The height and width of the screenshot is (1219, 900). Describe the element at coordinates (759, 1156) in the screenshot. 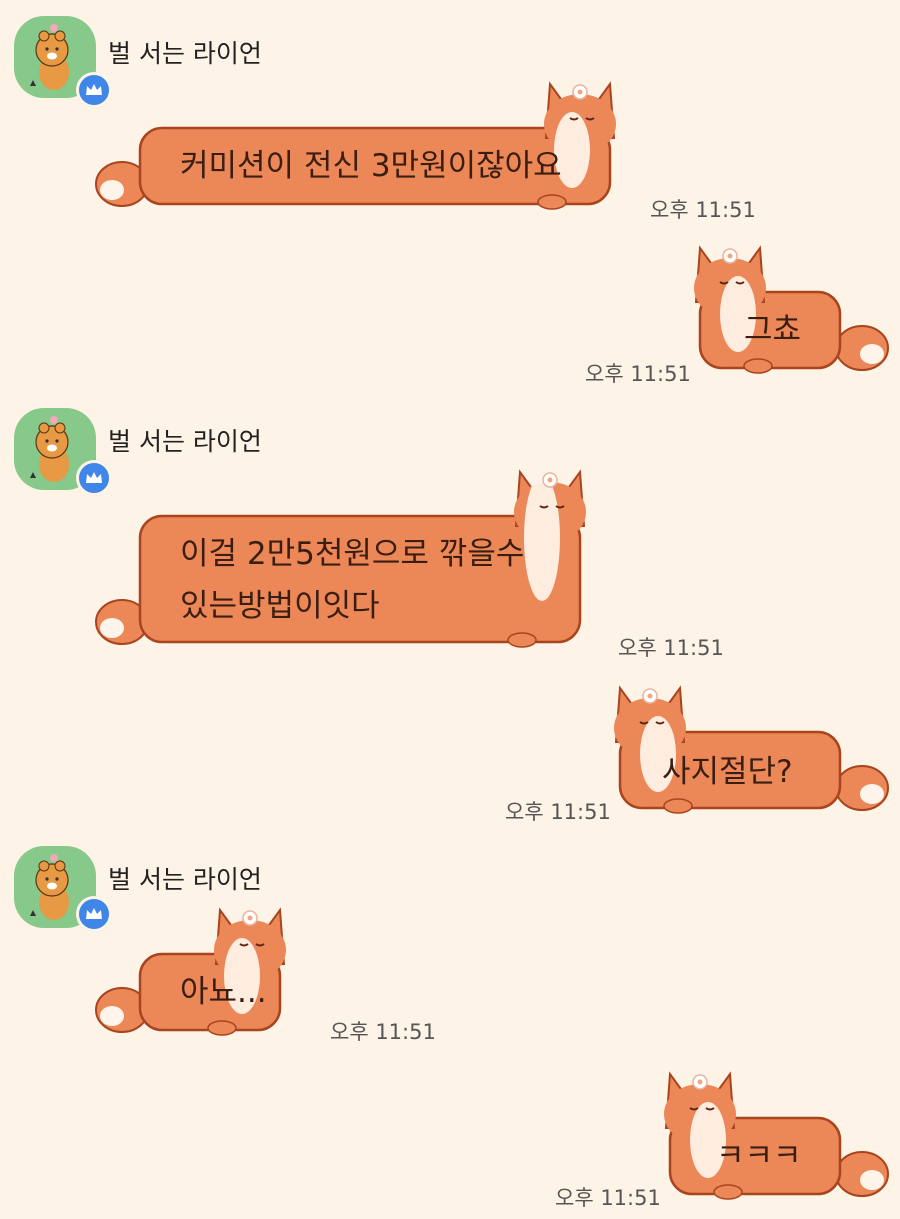

I see `message-text: ㅋㅋㅋ` at that location.